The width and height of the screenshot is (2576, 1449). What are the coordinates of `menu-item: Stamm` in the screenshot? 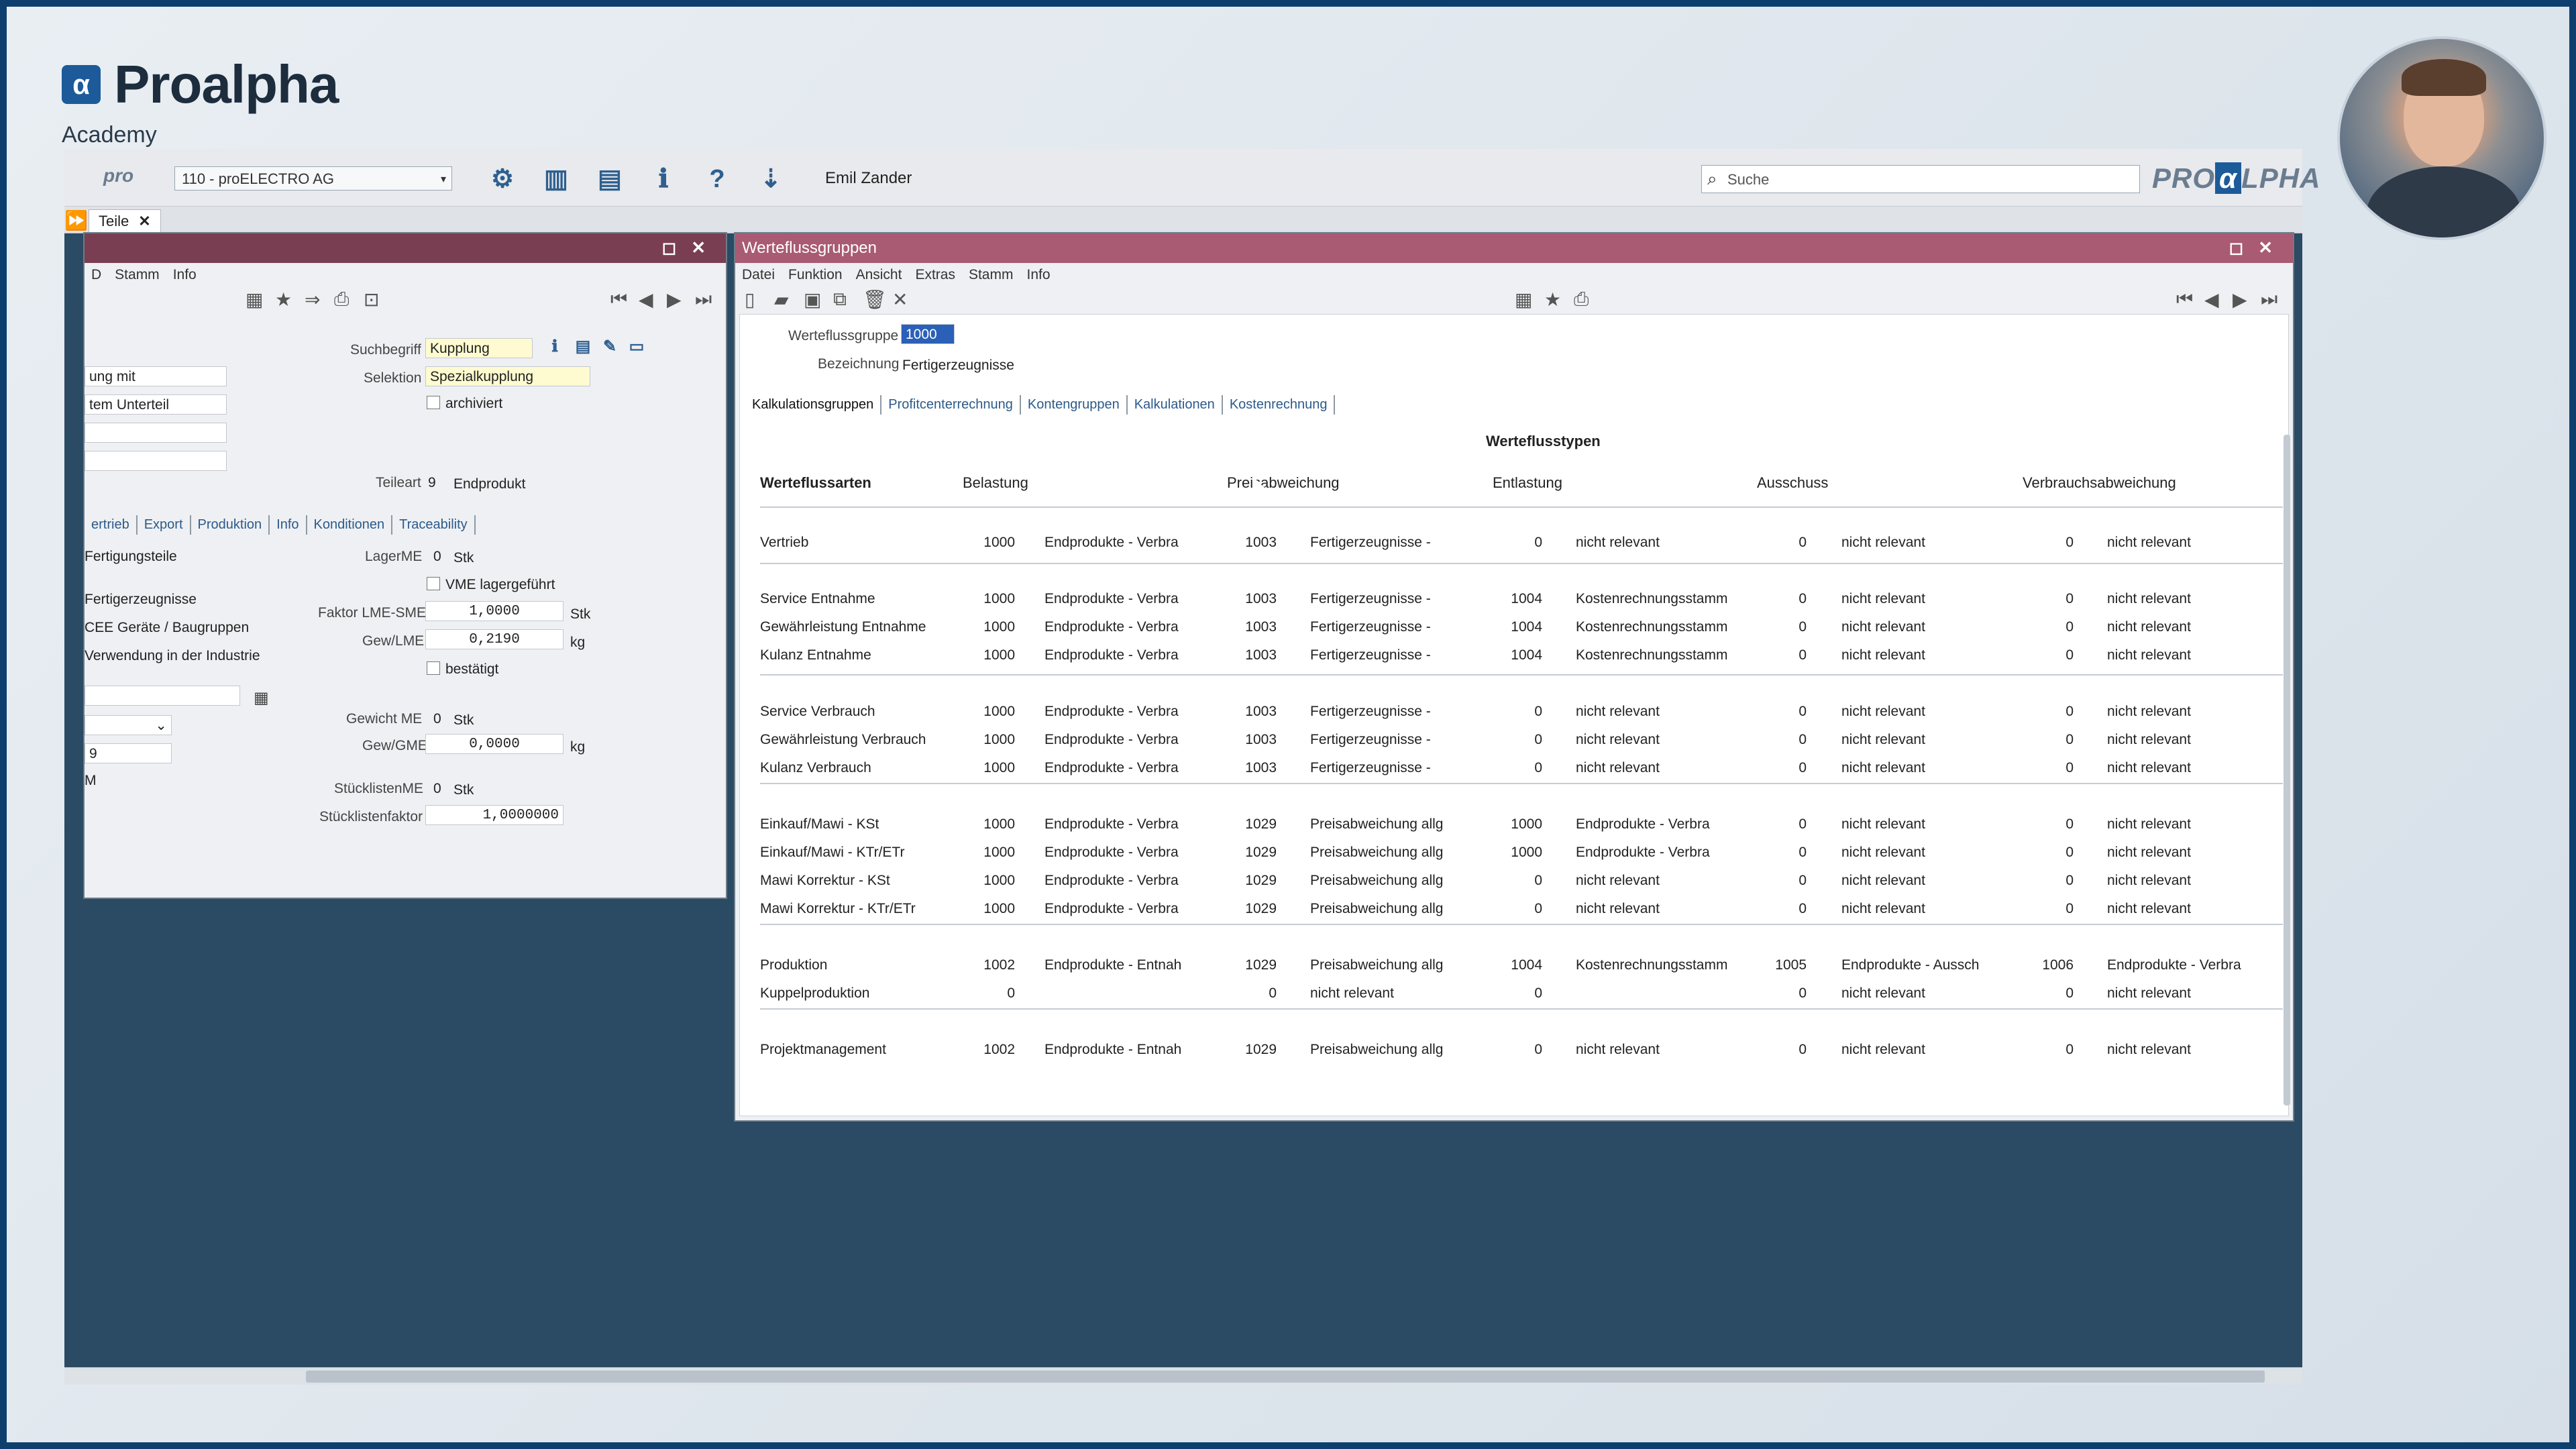 It's located at (137, 274).